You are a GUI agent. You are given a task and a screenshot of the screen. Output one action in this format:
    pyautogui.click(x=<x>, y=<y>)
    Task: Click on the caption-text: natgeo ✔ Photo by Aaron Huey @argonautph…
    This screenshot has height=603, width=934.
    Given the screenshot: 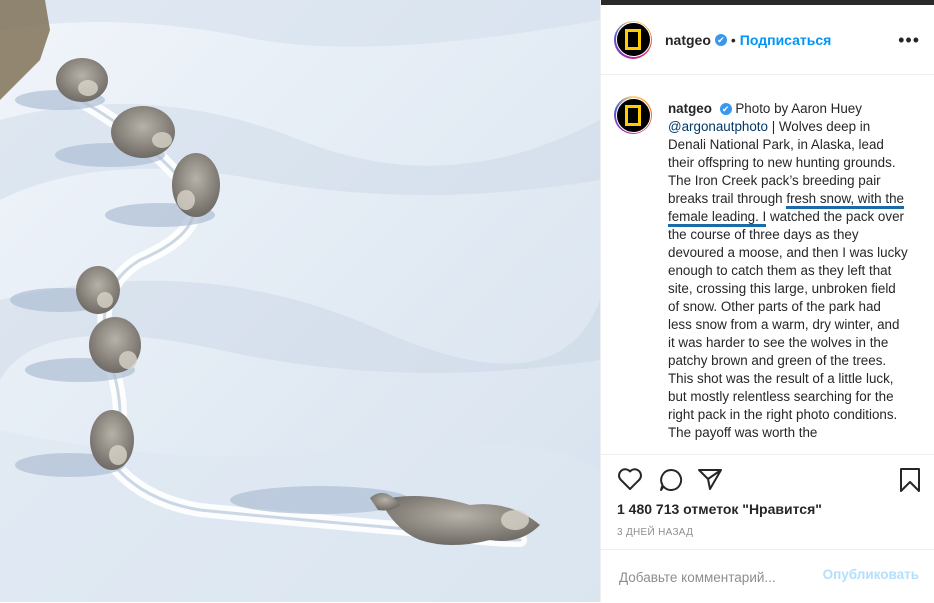 What is the action you would take?
    pyautogui.click(x=788, y=271)
    